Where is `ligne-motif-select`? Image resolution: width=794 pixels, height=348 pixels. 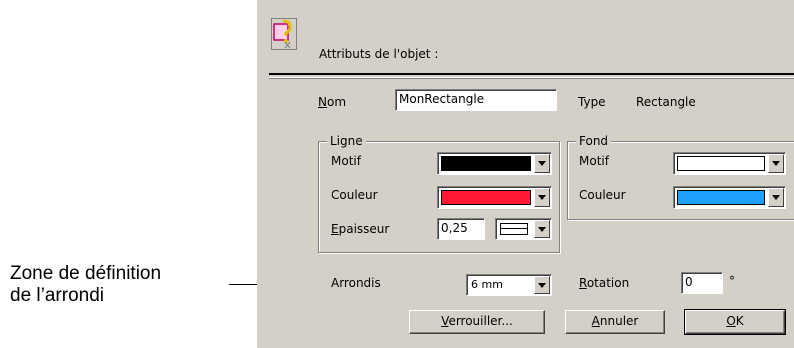
ligne-motif-select is located at coordinates (494, 163).